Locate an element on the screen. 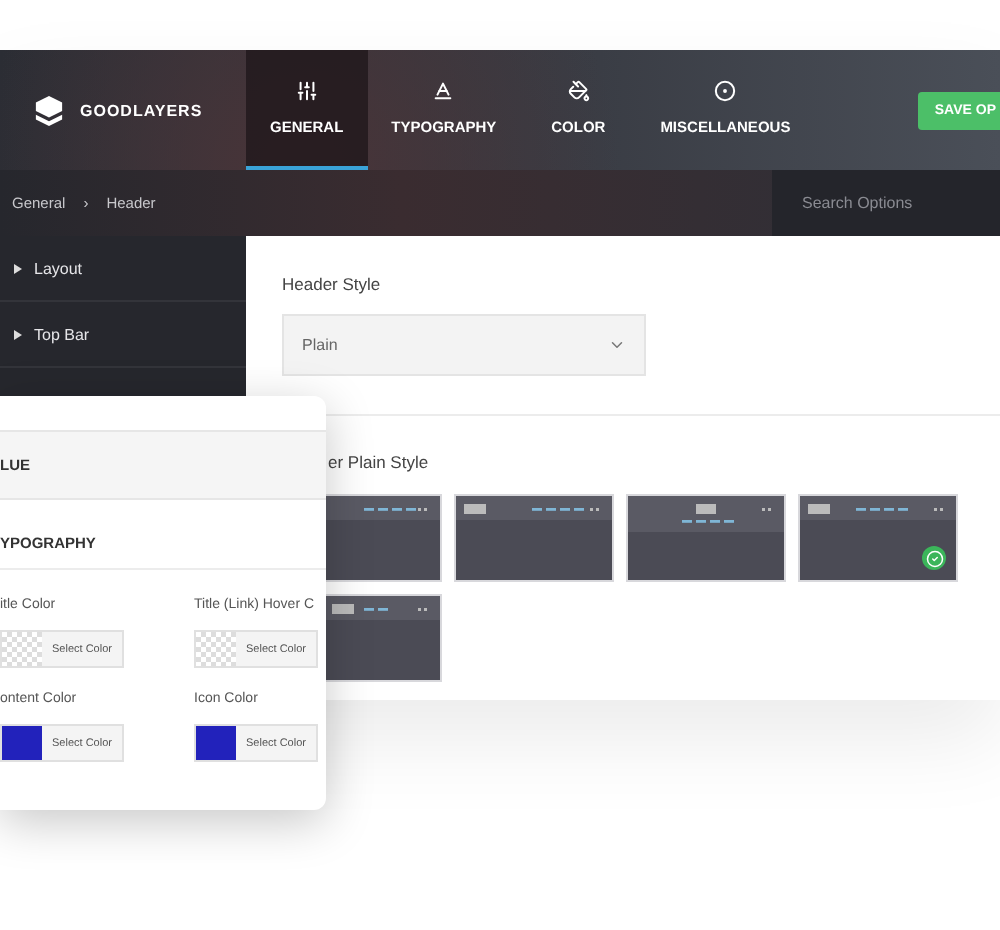  sliders-icon is located at coordinates (306, 91).